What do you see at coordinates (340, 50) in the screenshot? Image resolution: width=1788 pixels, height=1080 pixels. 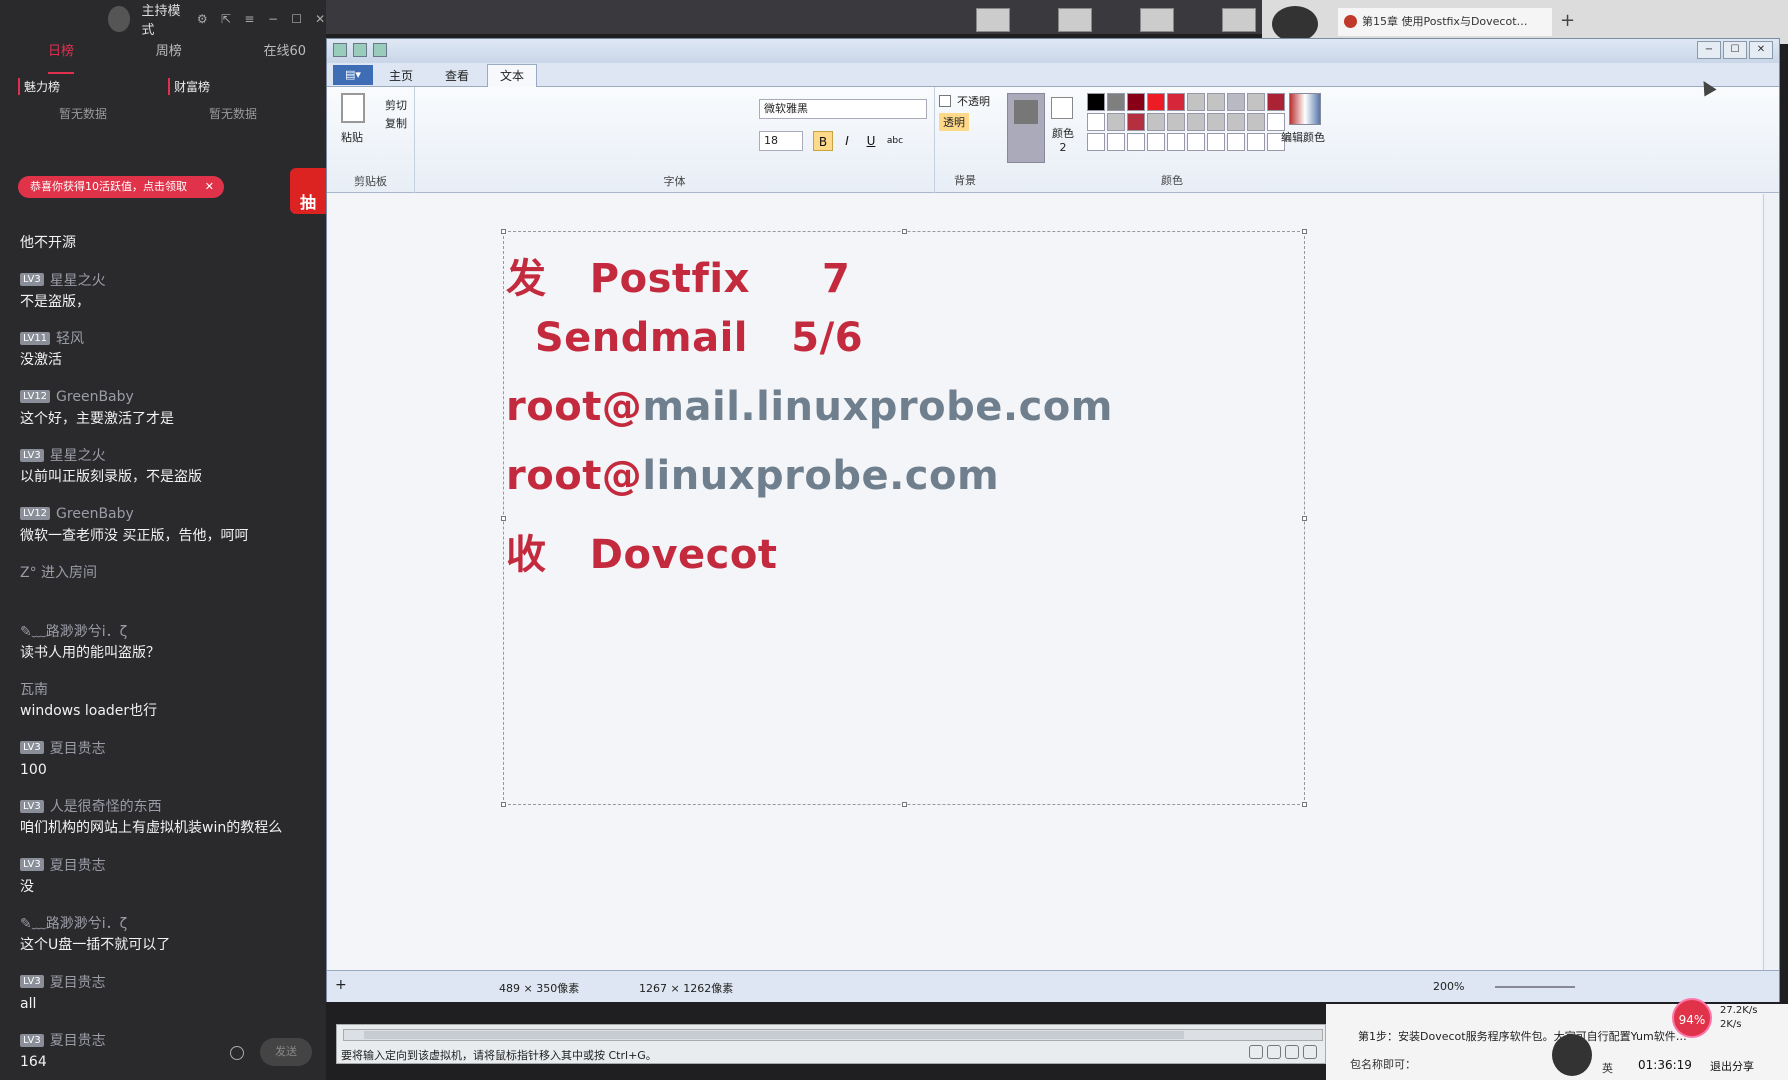 I see `paint-icon` at bounding box center [340, 50].